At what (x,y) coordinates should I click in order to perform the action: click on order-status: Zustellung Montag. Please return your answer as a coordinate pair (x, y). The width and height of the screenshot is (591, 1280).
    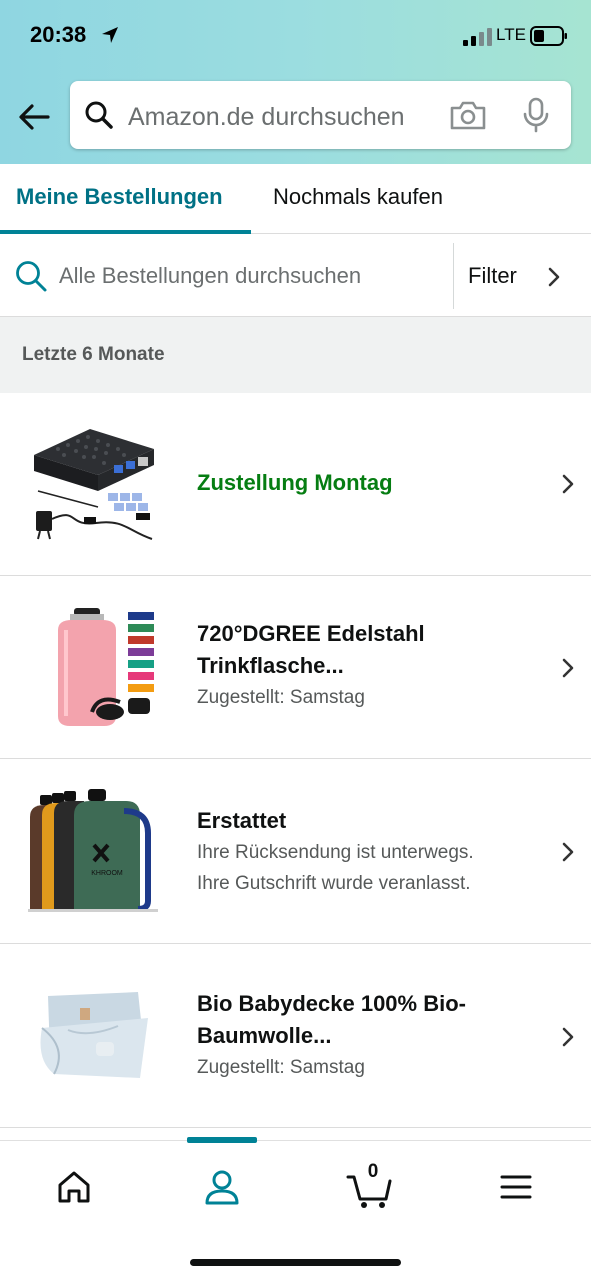
    Looking at the image, I should click on (295, 482).